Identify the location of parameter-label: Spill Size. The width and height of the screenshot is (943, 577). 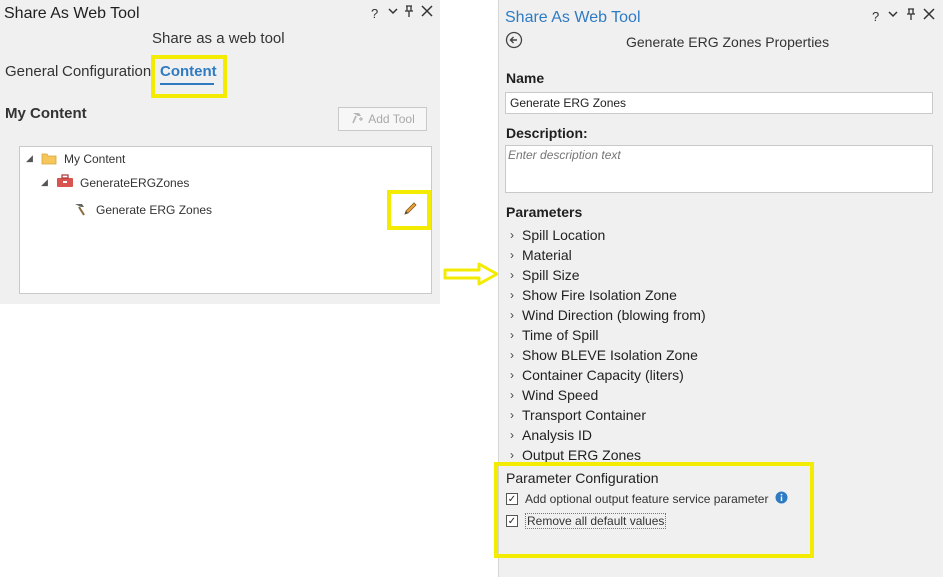
(551, 275).